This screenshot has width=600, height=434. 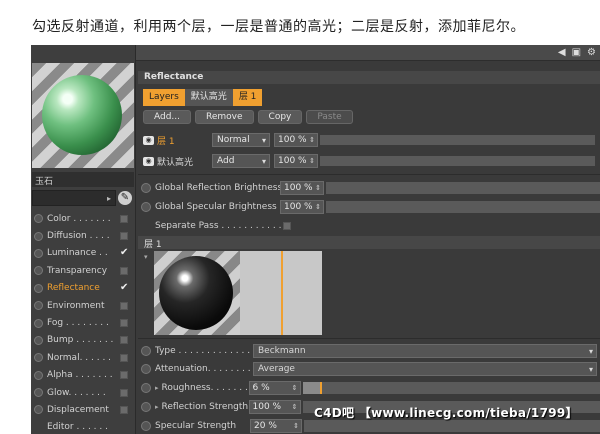 What do you see at coordinates (591, 52) in the screenshot?
I see `settings-icon: ⚙` at bounding box center [591, 52].